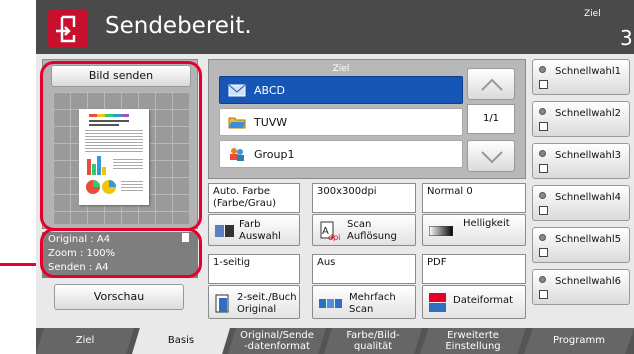 The height and width of the screenshot is (354, 634). What do you see at coordinates (254, 198) in the screenshot?
I see `color-mode-value: Auto. Farbe (Farbe/Grau)` at bounding box center [254, 198].